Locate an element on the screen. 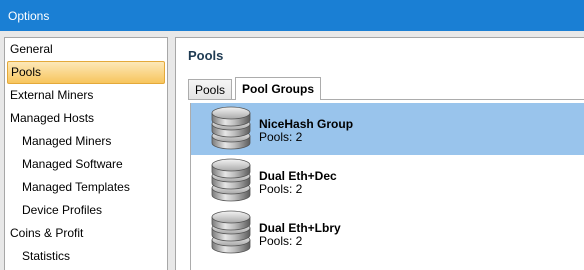 This screenshot has height=270, width=584. sidebar-item-external-miners: External Miners is located at coordinates (86, 95).